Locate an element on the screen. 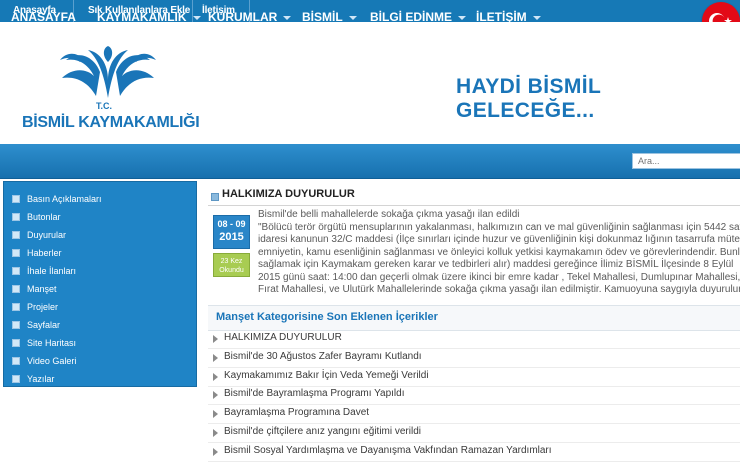  list-item: Bismil'de Bayramlaşma Programı Yapıldı is located at coordinates (474, 395).